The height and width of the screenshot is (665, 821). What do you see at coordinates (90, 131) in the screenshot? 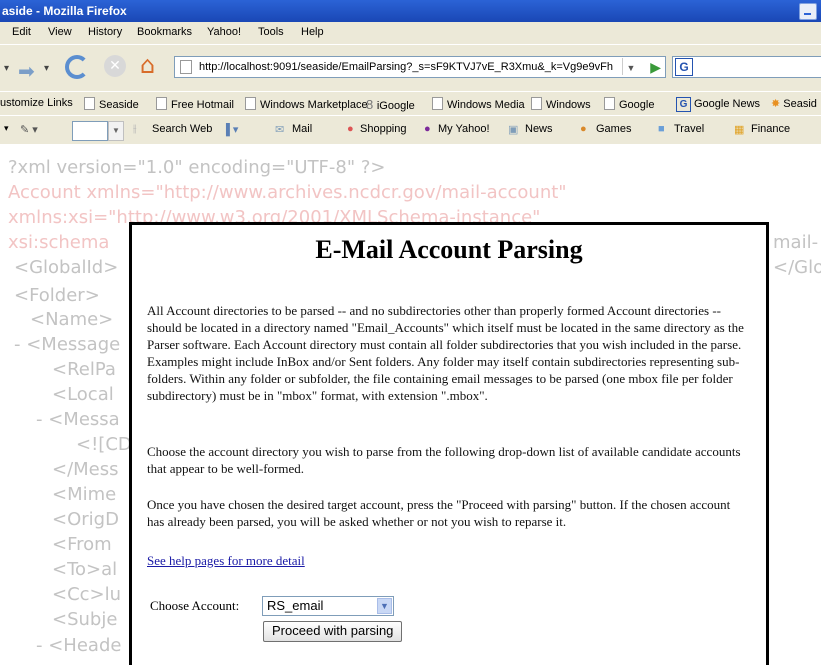
I see `yahoo-search-input` at bounding box center [90, 131].